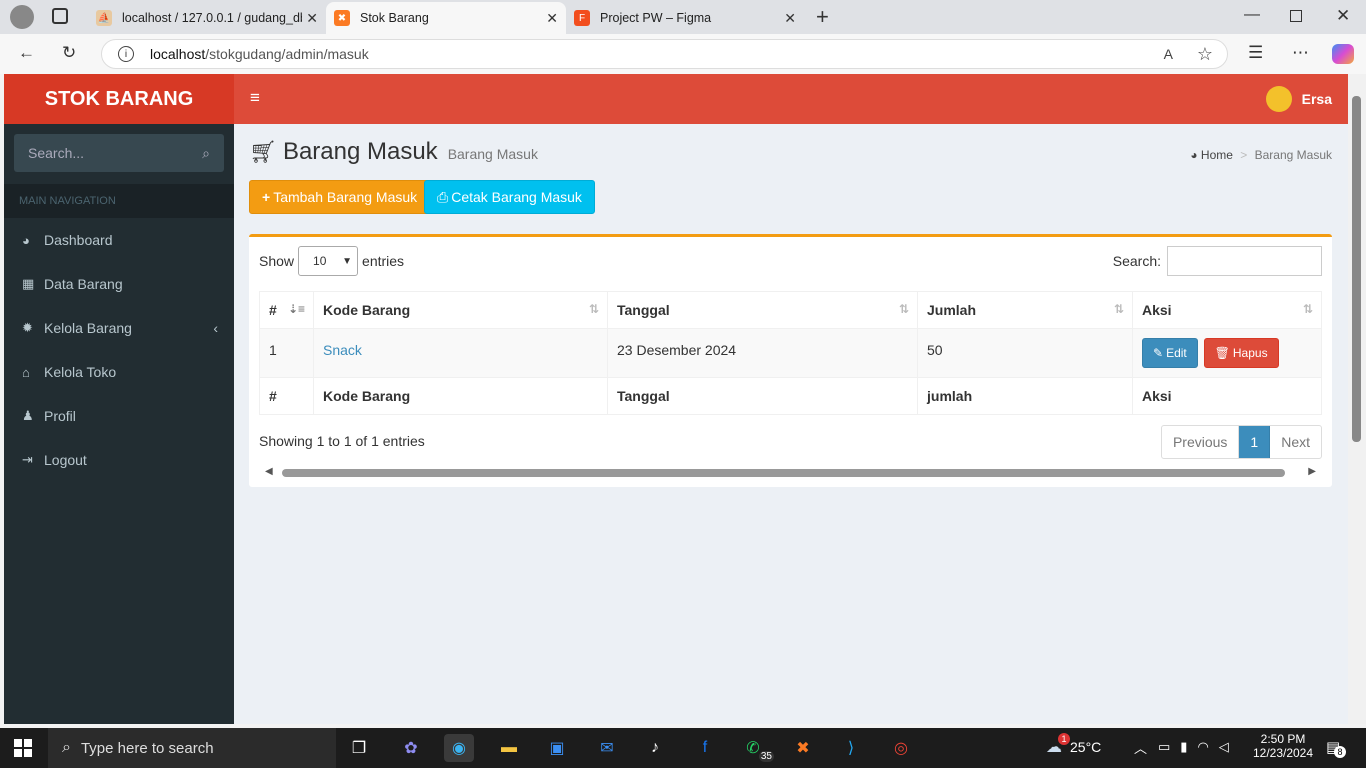 The height and width of the screenshot is (768, 1366). I want to click on sidebar-search-input: Search... ⌕, so click(119, 153).